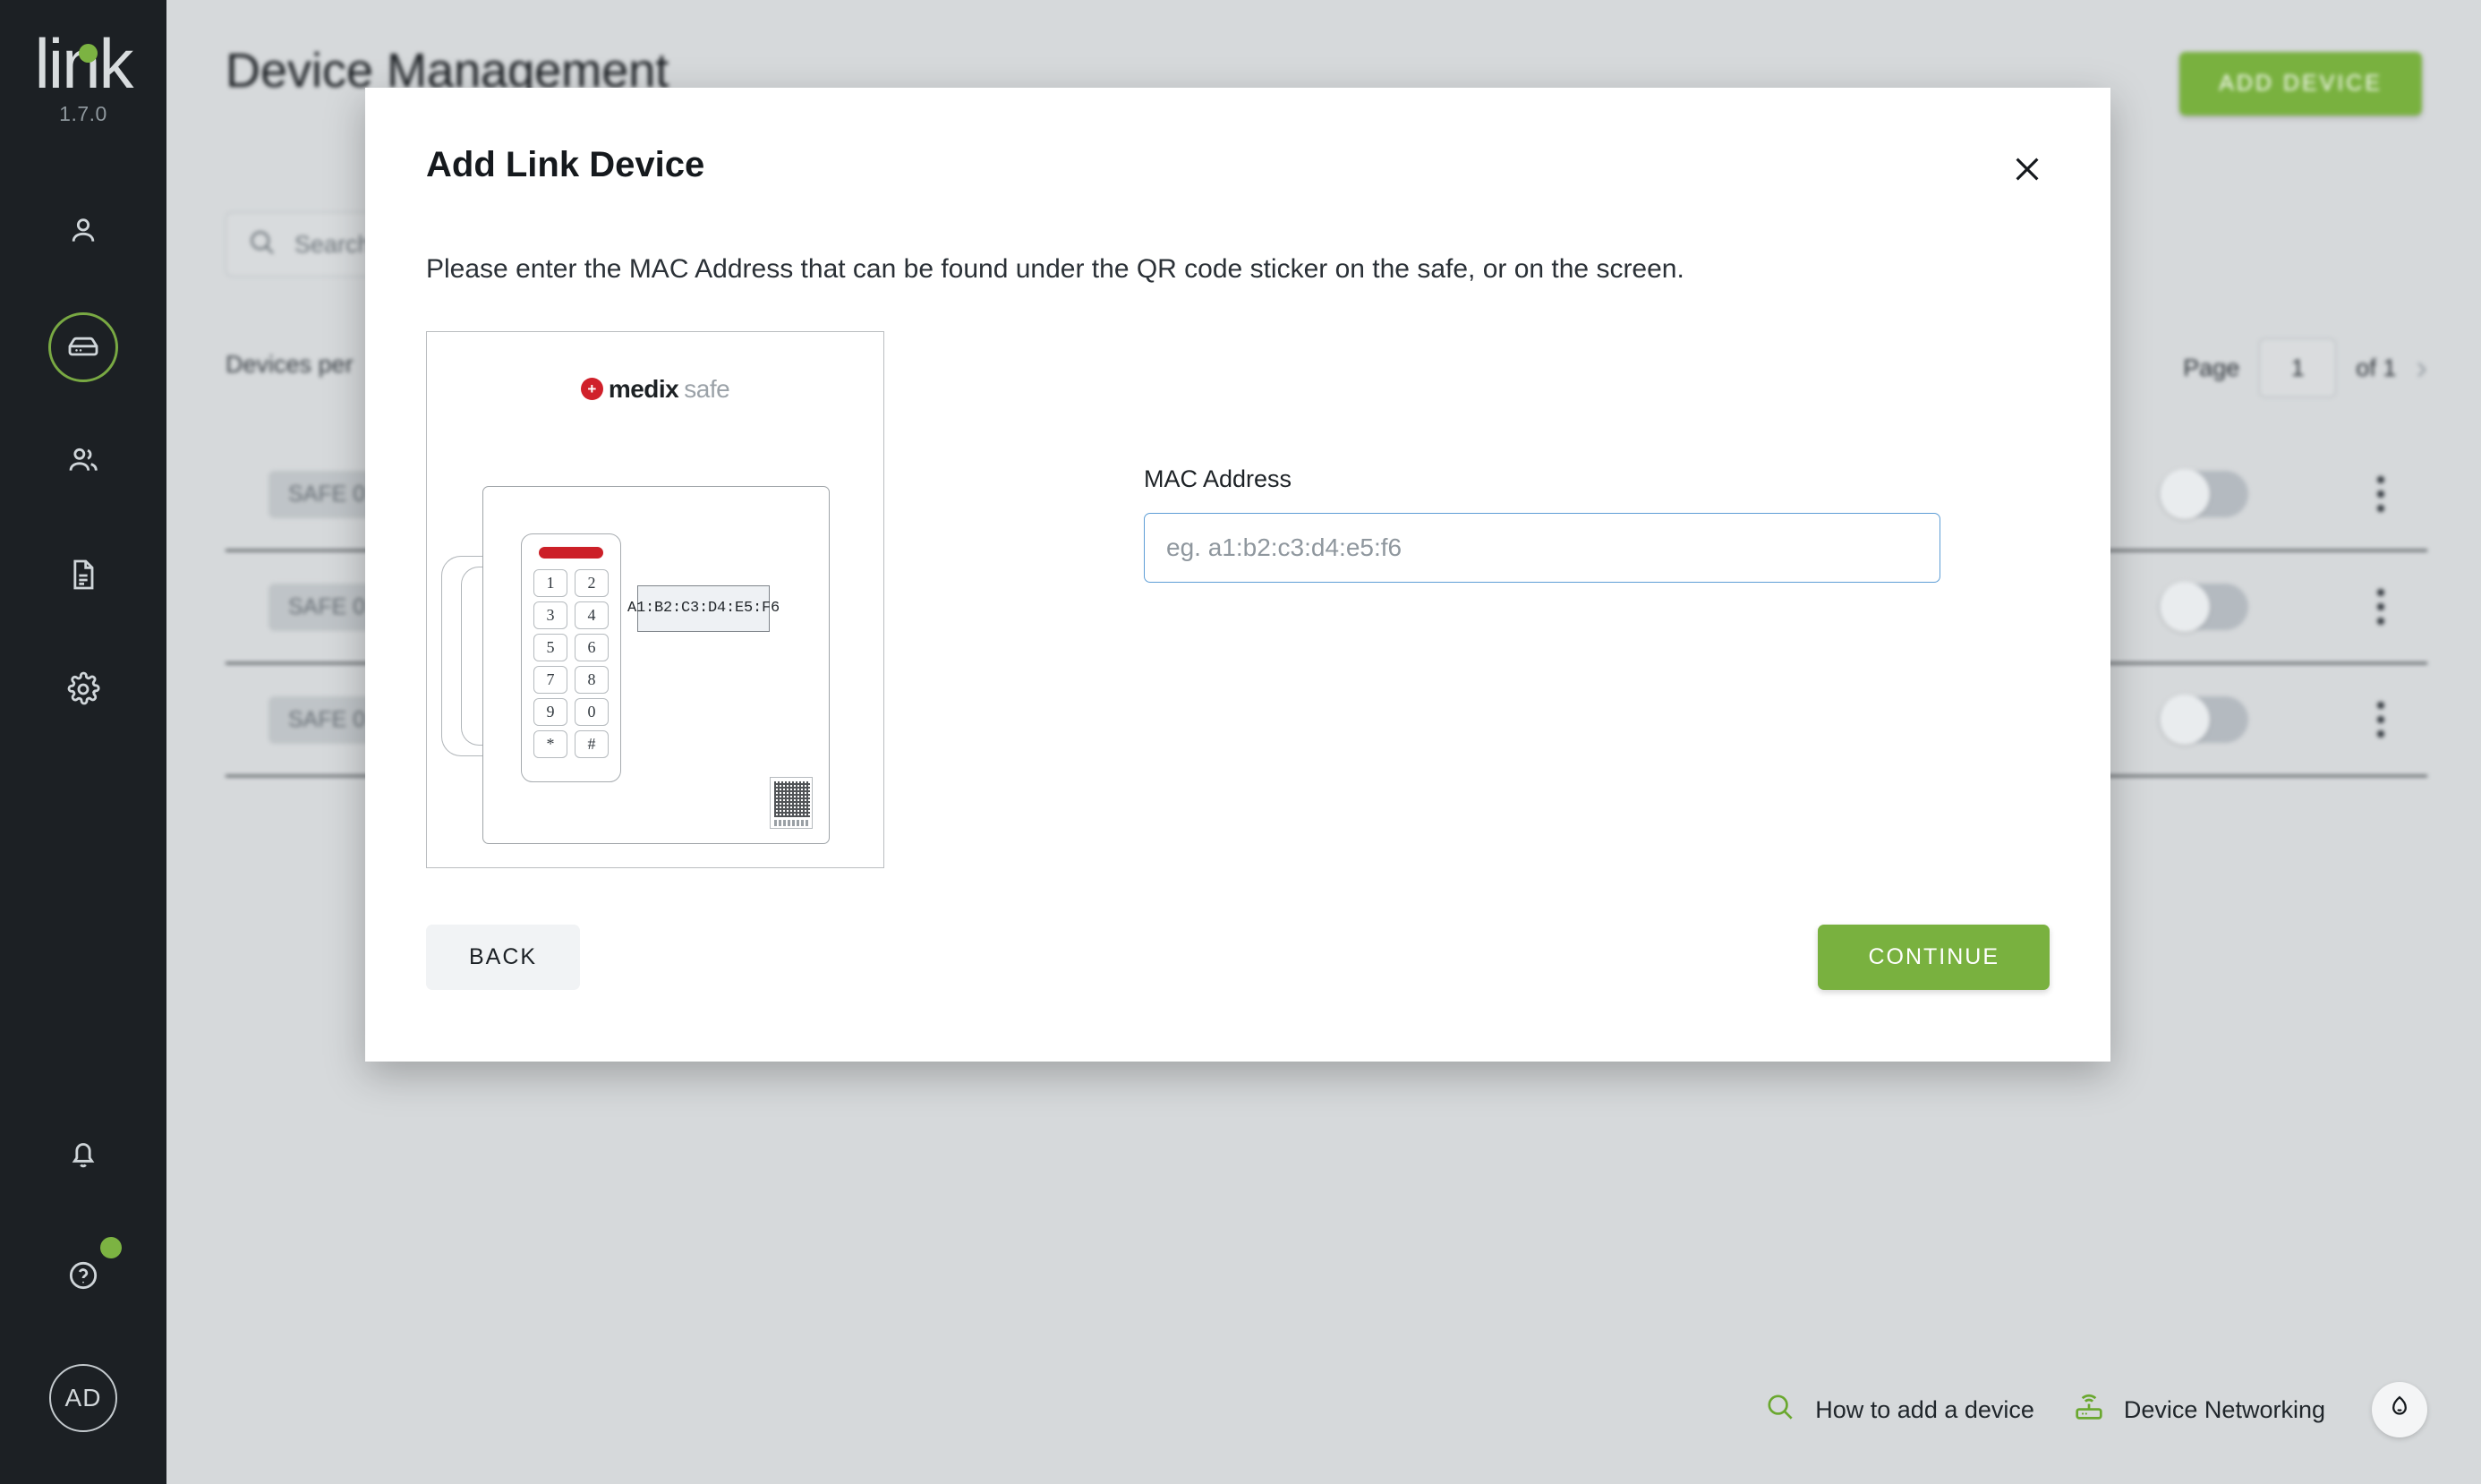  What do you see at coordinates (83, 114) in the screenshot?
I see `app-version: 1.7.0` at bounding box center [83, 114].